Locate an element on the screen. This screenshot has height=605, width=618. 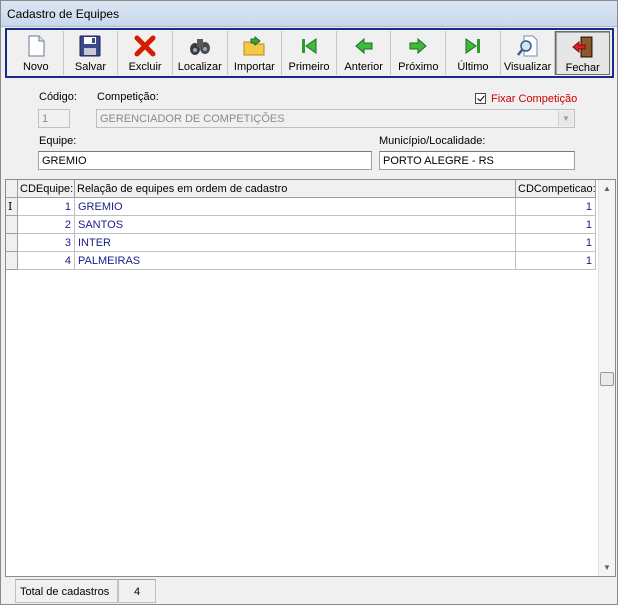
scroll-thumb is located at coordinates (607, 379).